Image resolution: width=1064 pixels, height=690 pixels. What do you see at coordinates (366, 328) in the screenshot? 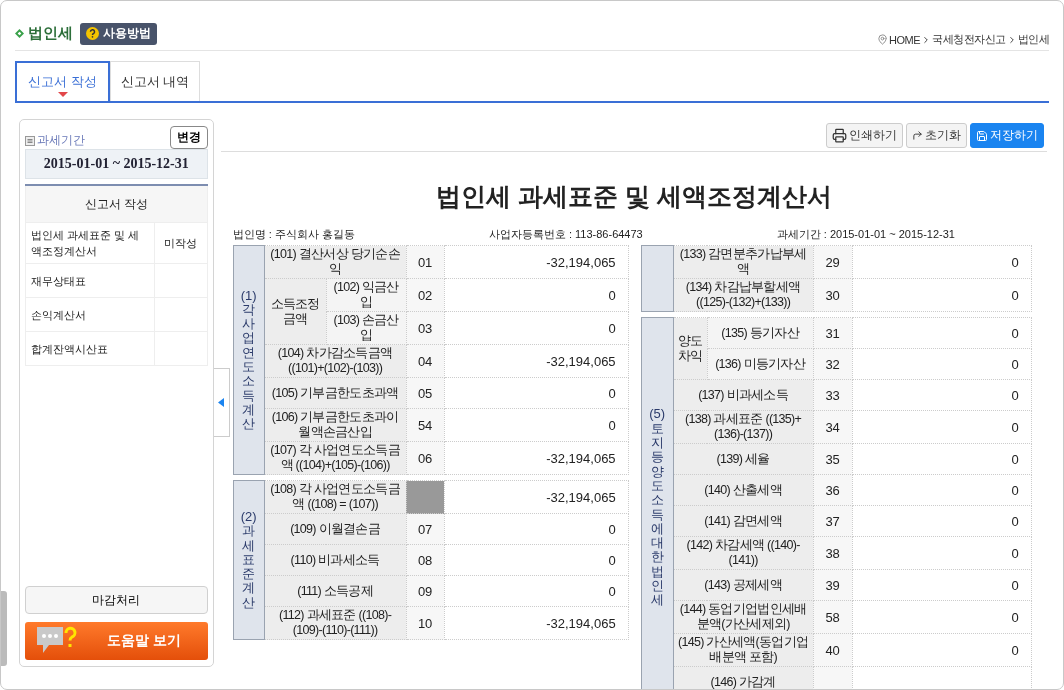
I see `row-label-cell: (103) 손금산입` at bounding box center [366, 328].